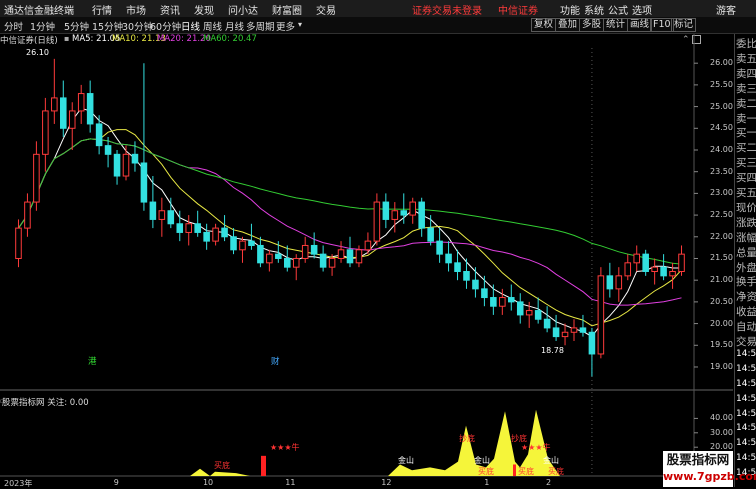 The height and width of the screenshot is (489, 756). What do you see at coordinates (746, 148) in the screenshot?
I see `quote-field-label: 买二` at bounding box center [746, 148].